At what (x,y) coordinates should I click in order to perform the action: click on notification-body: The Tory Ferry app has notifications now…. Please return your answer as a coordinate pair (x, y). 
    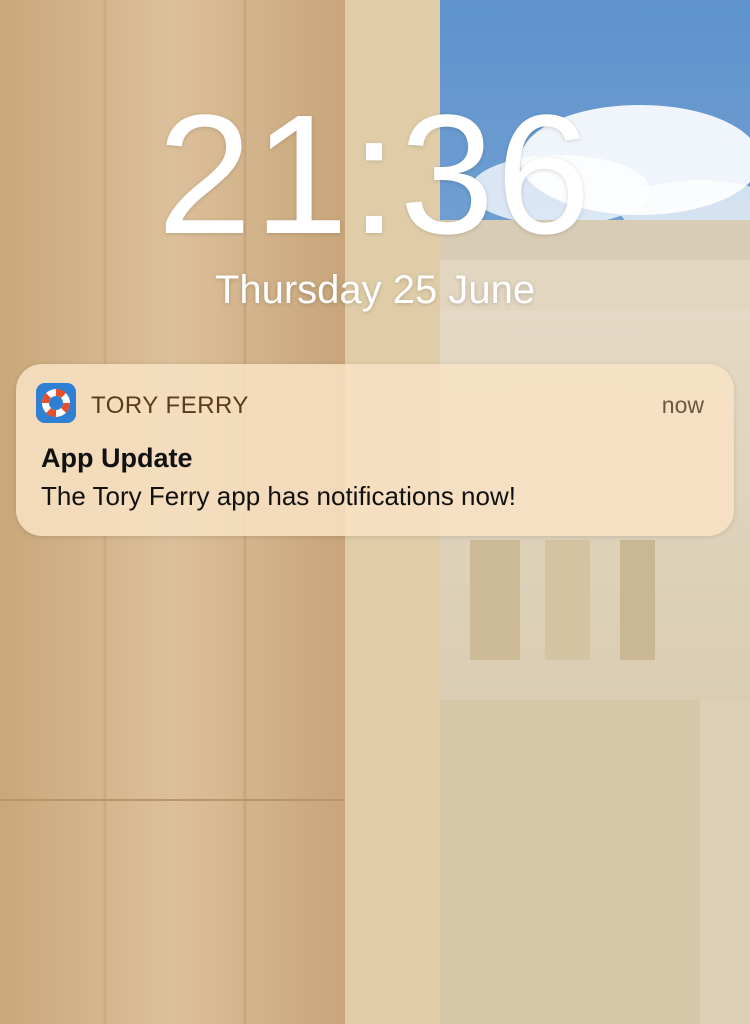
    Looking at the image, I should click on (278, 496).